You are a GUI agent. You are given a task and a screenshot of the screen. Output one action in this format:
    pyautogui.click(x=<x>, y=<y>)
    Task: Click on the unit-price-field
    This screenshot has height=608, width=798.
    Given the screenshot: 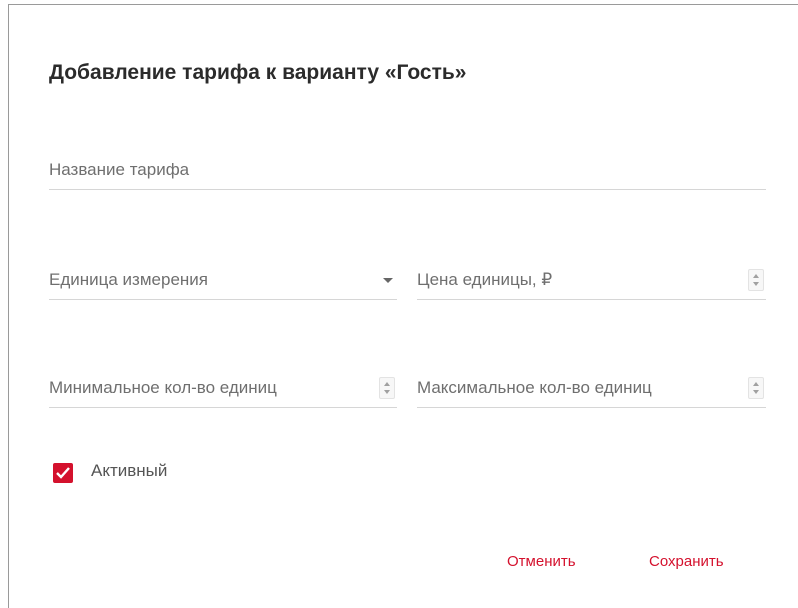 What is the action you would take?
    pyautogui.click(x=591, y=280)
    